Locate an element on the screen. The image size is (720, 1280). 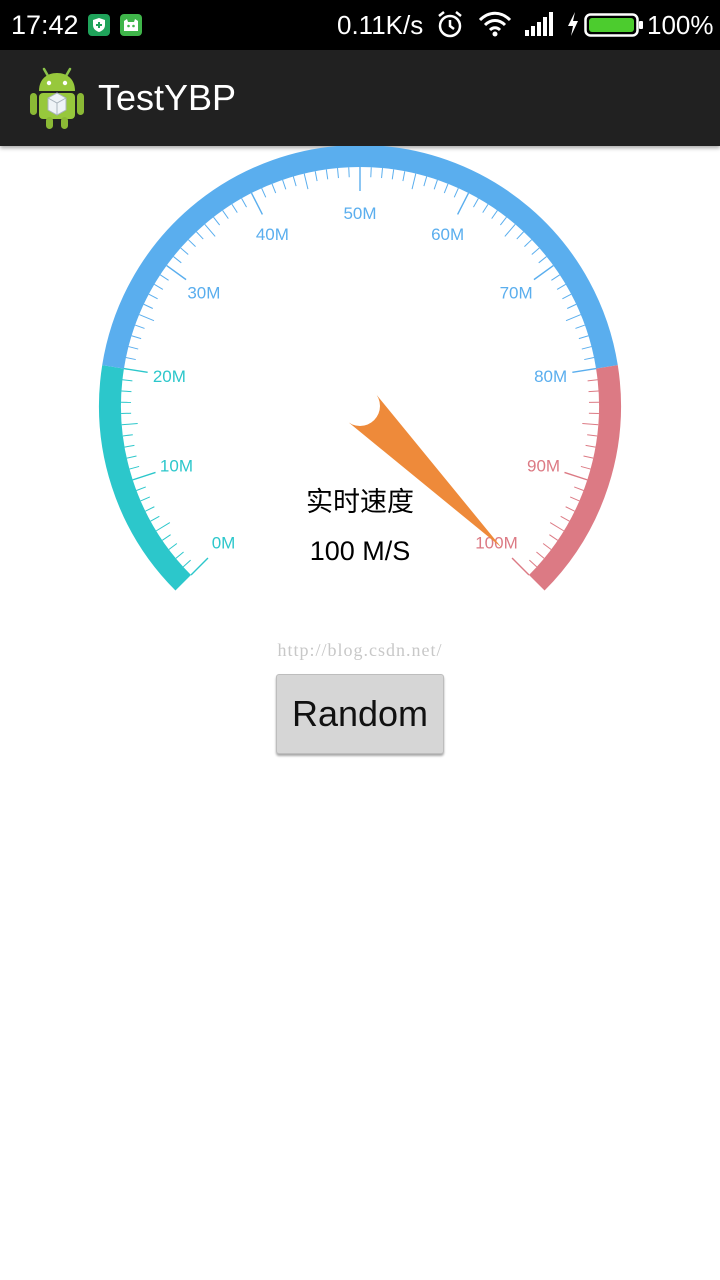
gauge-tick-label: 20M is located at coordinates (169, 376).